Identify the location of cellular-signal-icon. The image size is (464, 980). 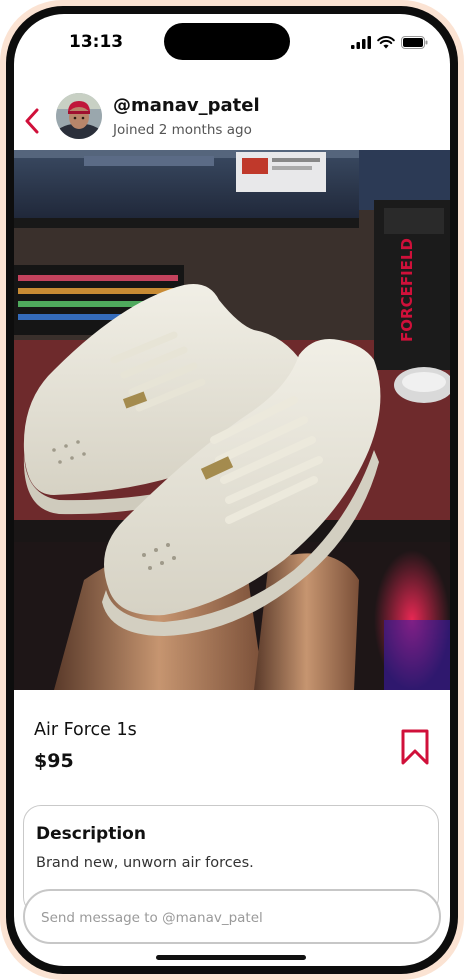
(361, 42).